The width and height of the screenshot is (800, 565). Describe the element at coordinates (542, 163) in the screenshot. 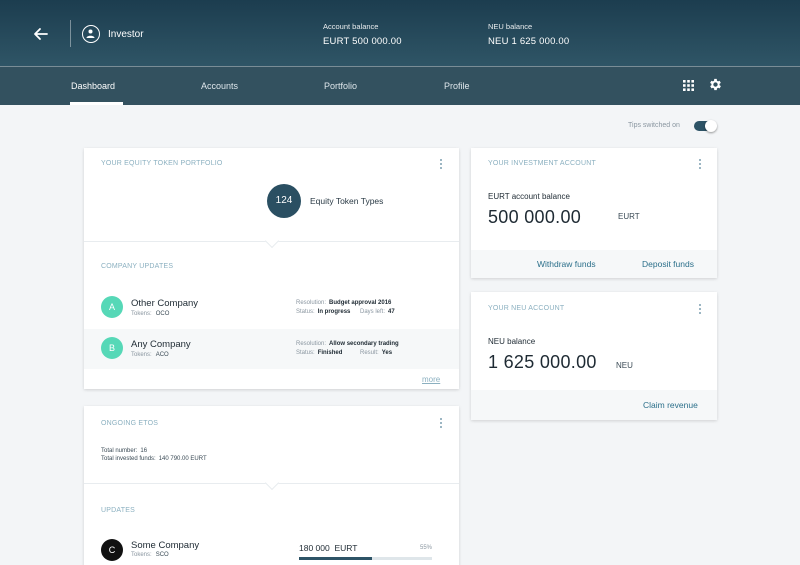

I see `investment-account-title: YOUR INVESTMENT ACCOUNT` at that location.